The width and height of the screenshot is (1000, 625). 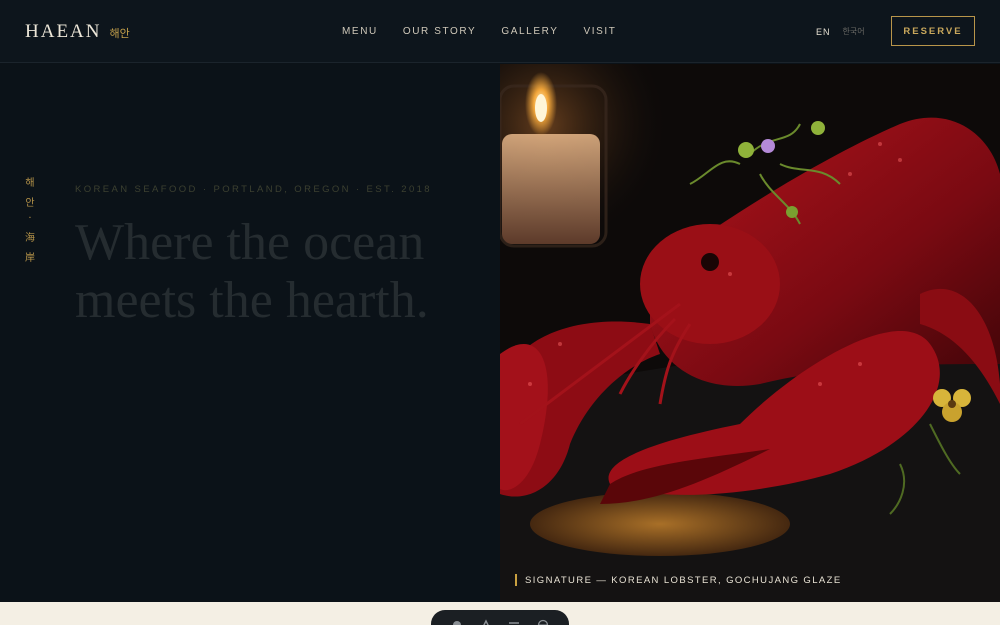 I want to click on vertical-korean-text: 해 안 · 海 岸, so click(x=30, y=219).